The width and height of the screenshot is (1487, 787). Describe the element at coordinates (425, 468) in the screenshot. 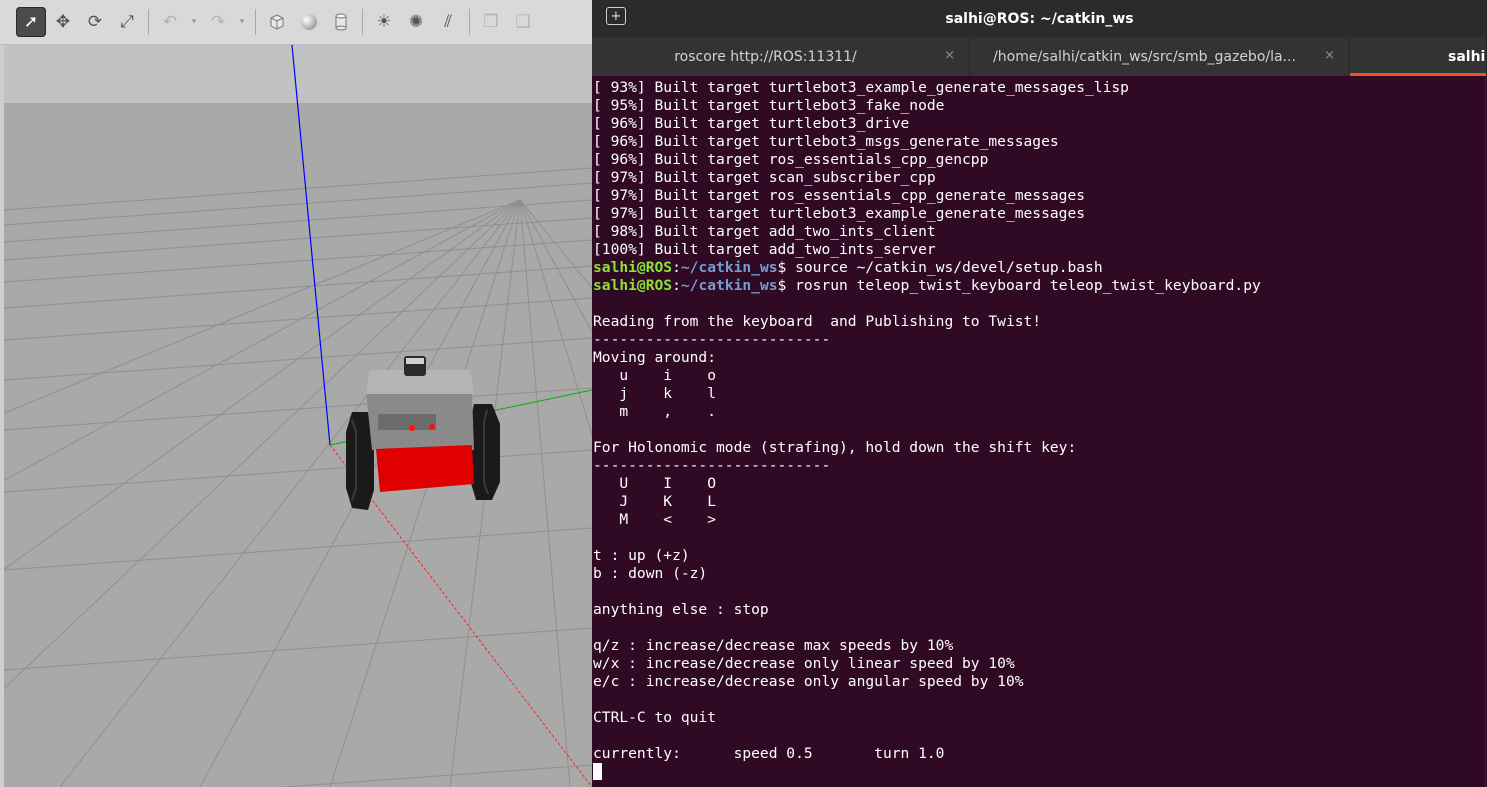

I see `robot-red-bumper` at that location.